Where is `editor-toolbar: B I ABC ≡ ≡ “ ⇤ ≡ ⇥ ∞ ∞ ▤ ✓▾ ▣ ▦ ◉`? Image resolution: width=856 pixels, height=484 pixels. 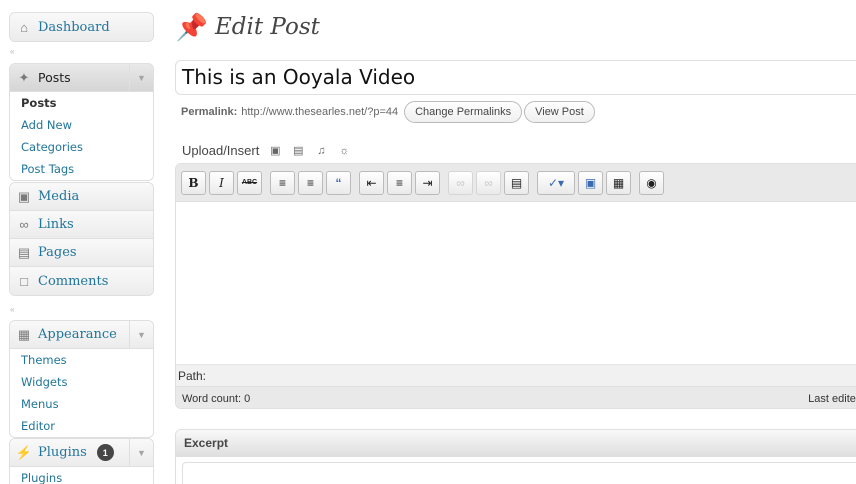 editor-toolbar: B I ABC ≡ ≡ “ ⇤ ≡ ⇥ ∞ ∞ ▤ ✓▾ ▣ ▦ ◉ is located at coordinates (516, 183).